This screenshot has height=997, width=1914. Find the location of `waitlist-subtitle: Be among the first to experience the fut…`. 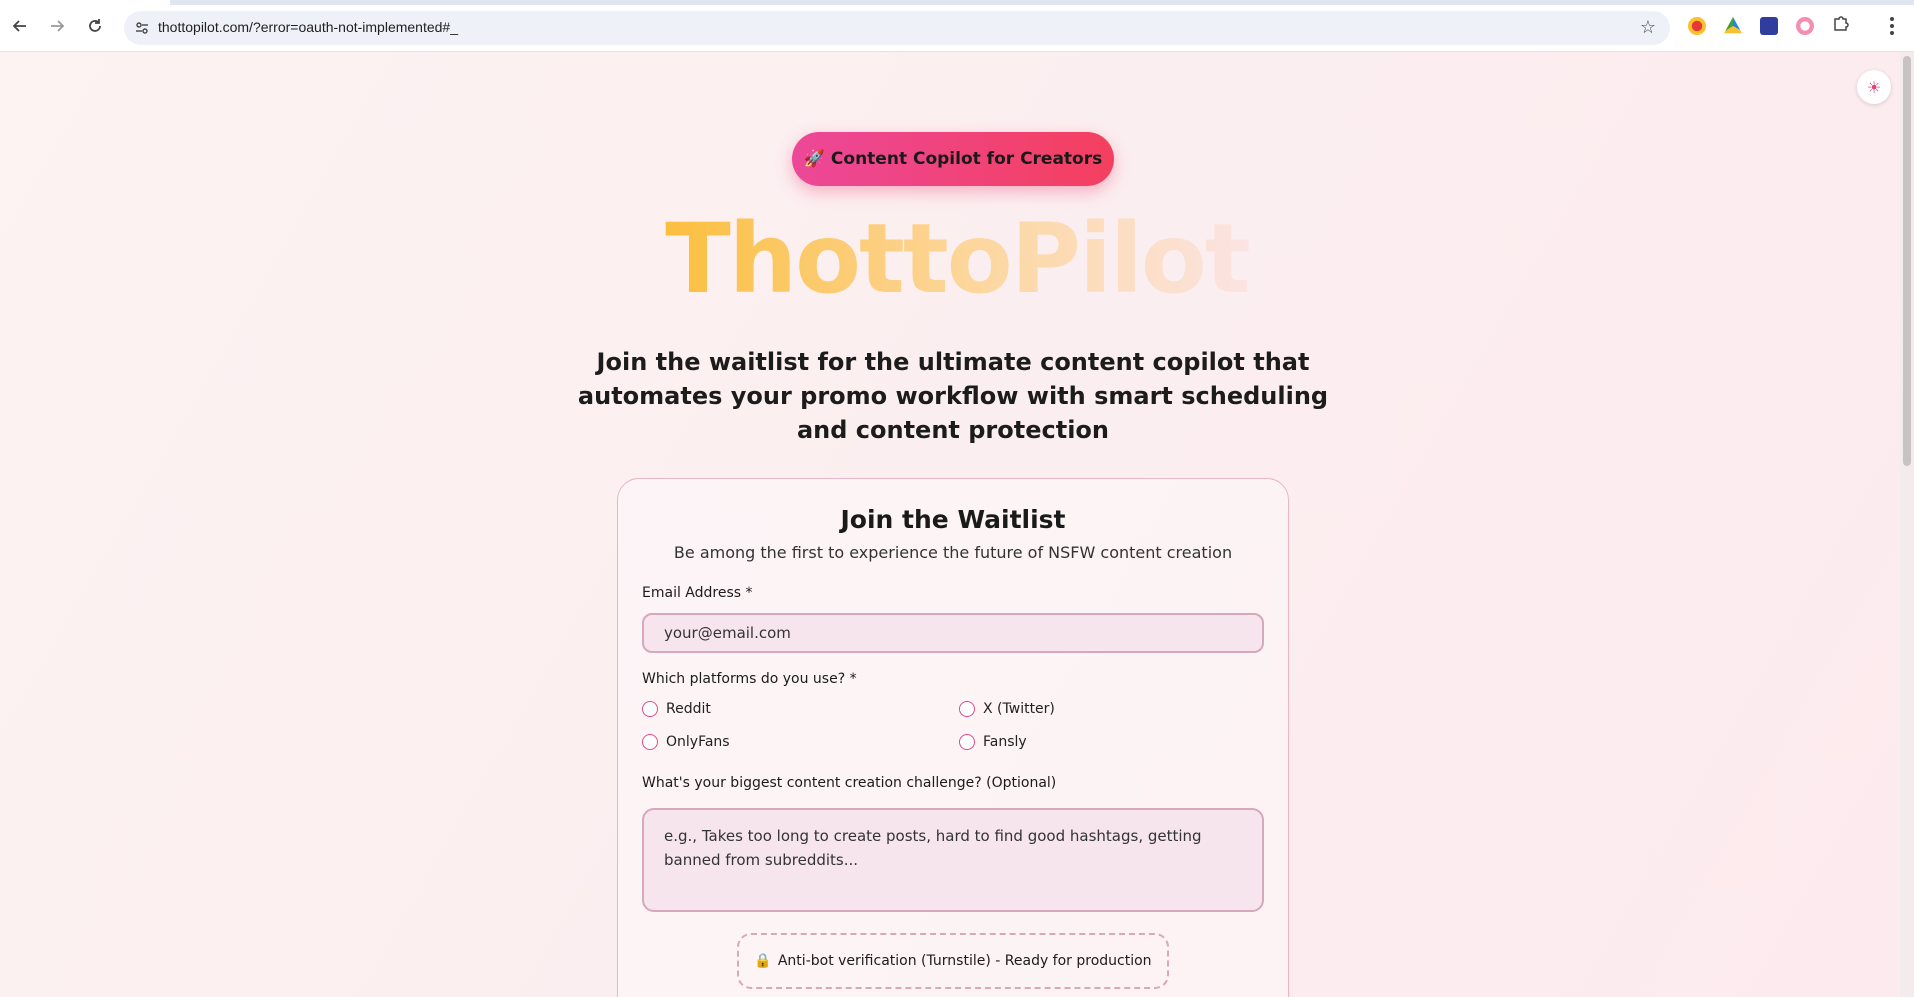

waitlist-subtitle: Be among the first to experience the fut… is located at coordinates (953, 552).